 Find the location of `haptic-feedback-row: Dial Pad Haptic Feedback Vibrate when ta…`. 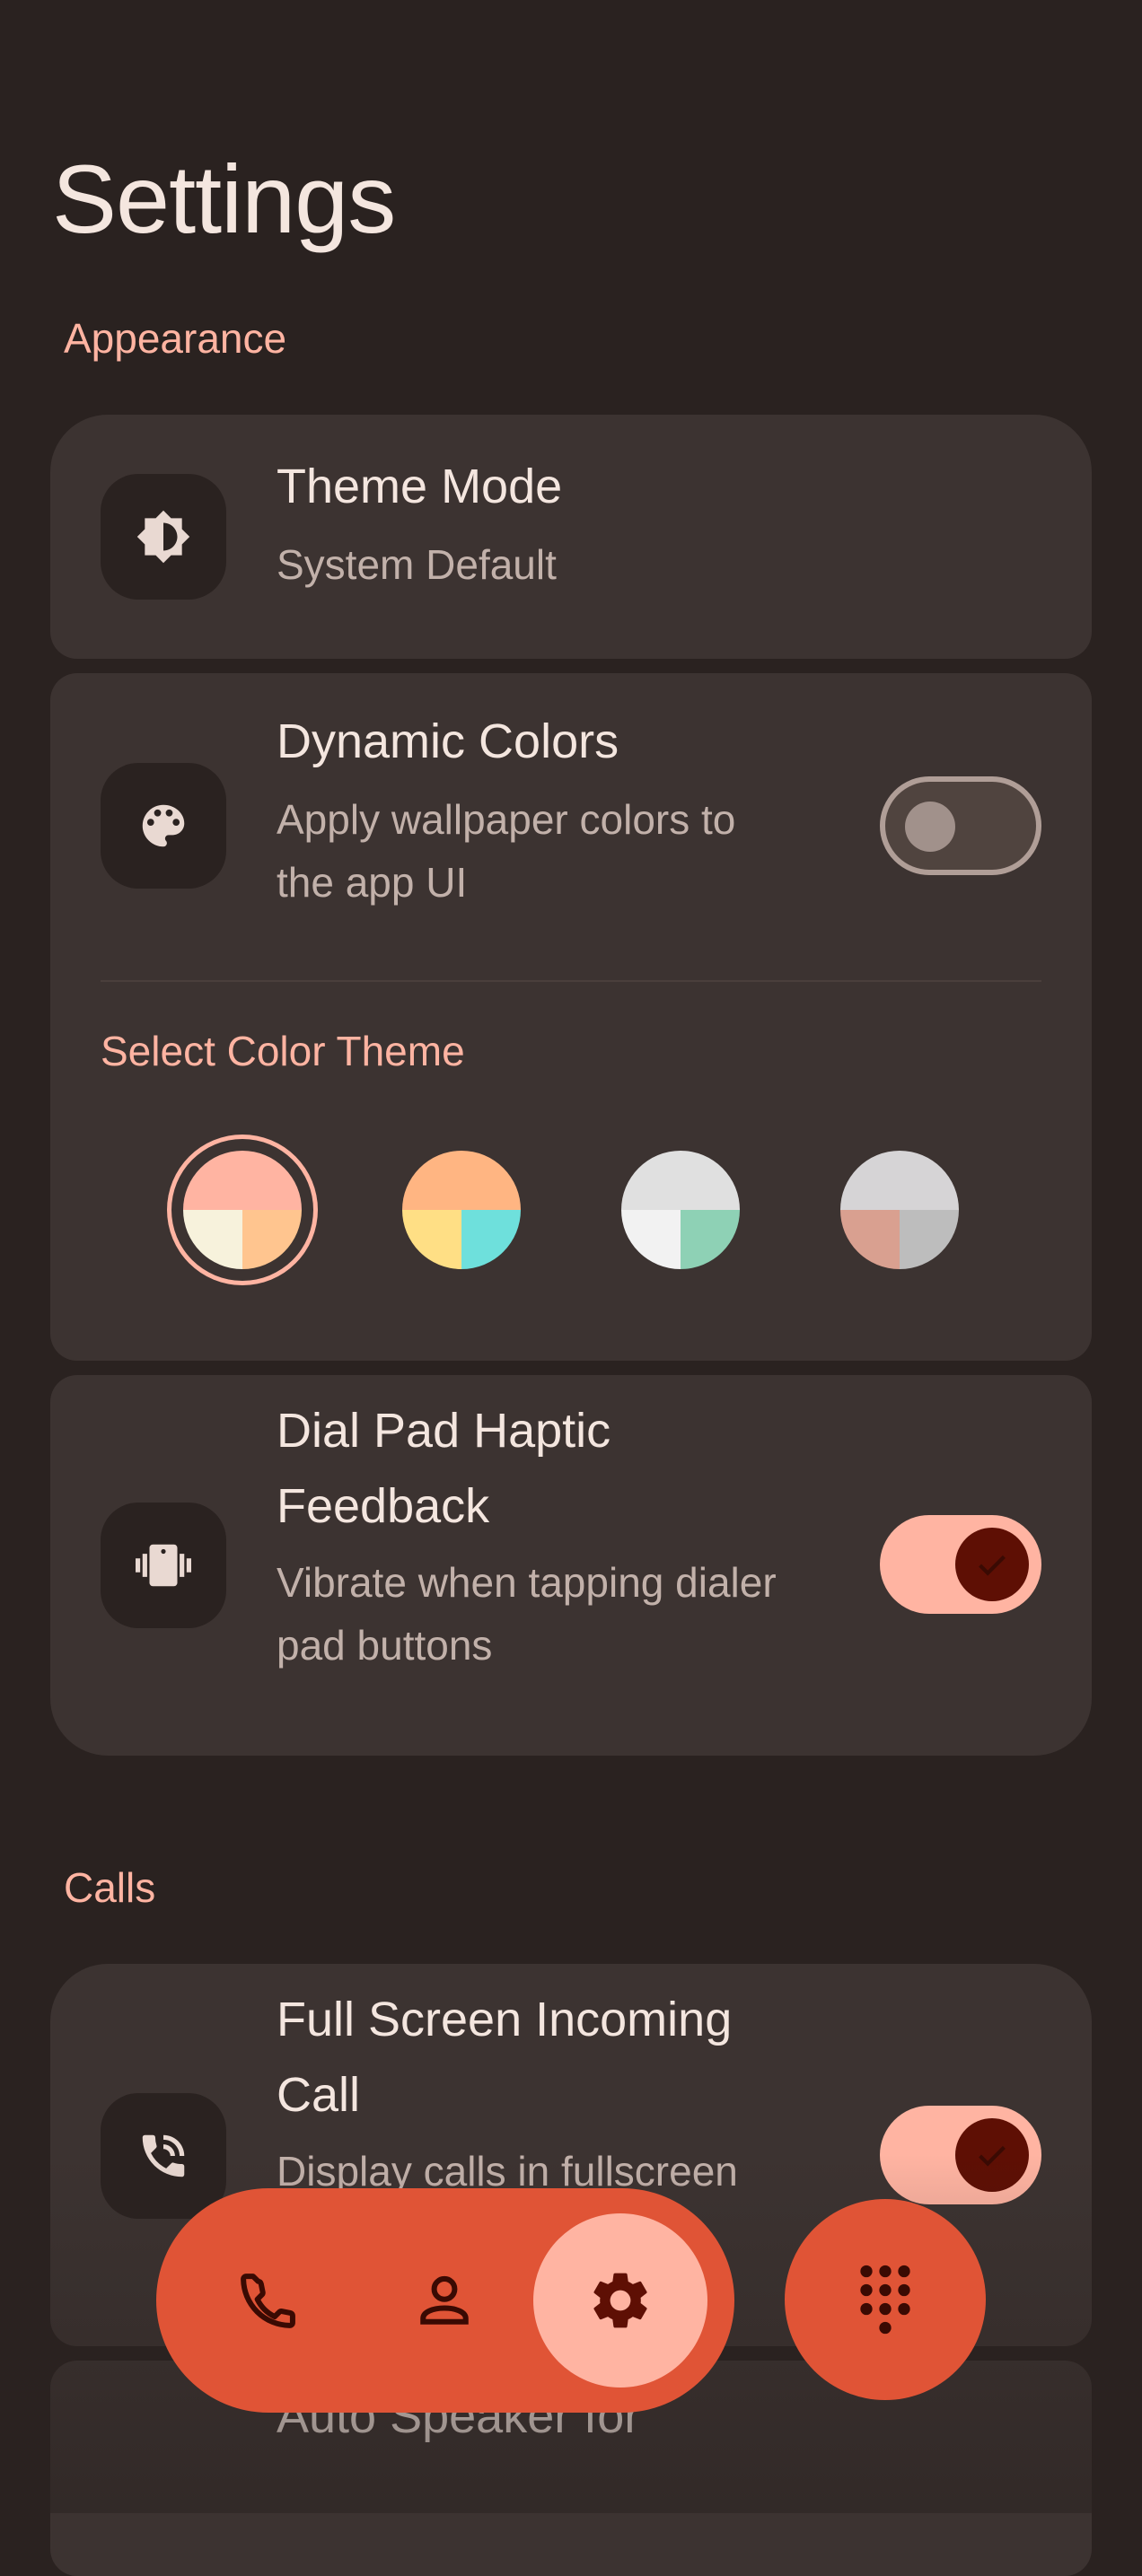

haptic-feedback-row: Dial Pad Haptic Feedback Vibrate when ta… is located at coordinates (571, 1565).